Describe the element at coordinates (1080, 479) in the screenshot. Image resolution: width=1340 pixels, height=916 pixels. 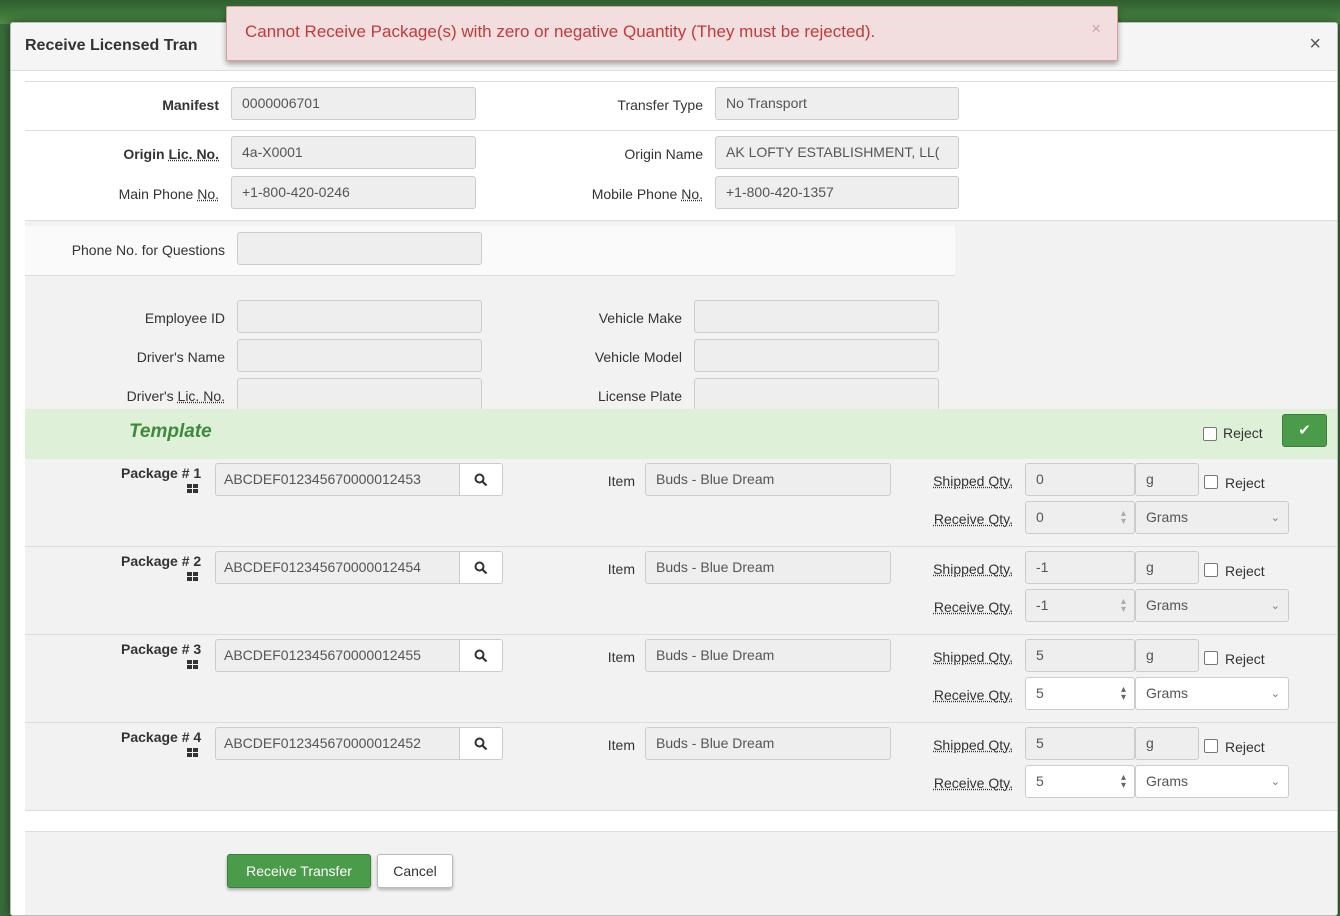
I see `shipped-qty-field: 0` at that location.